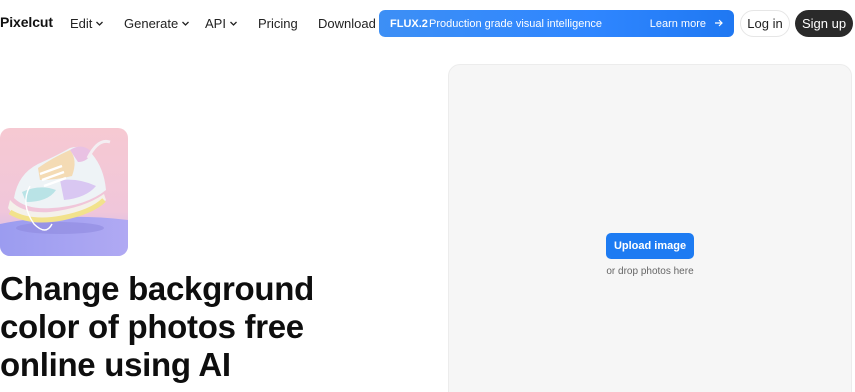 The image size is (855, 392). I want to click on headline-line-3: online using AI, so click(115, 364).